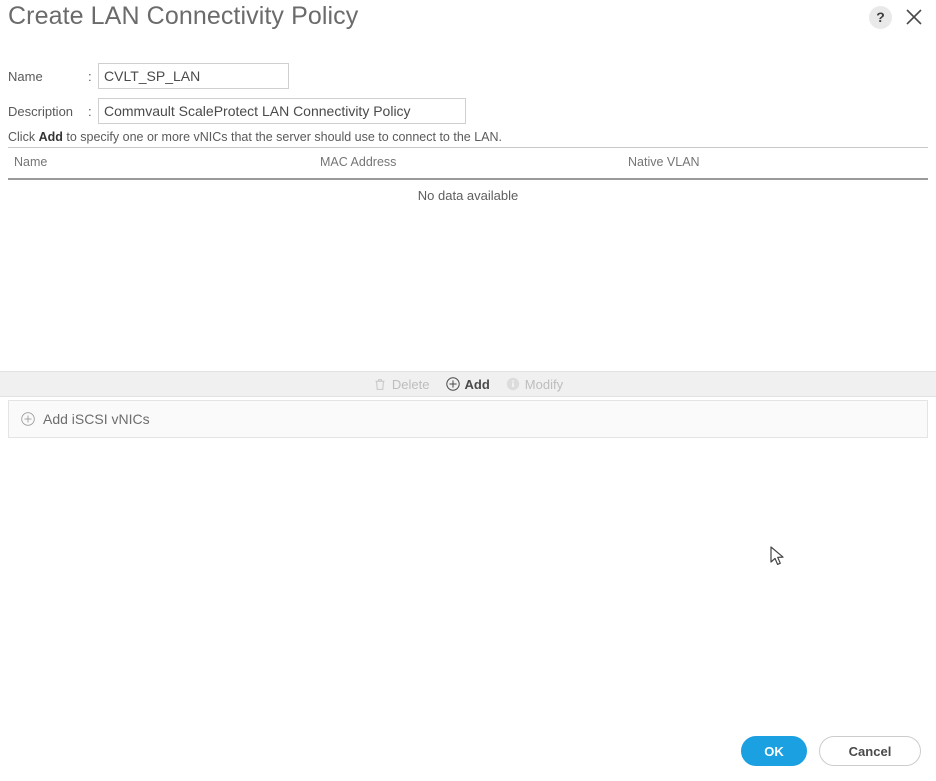  What do you see at coordinates (23, 137) in the screenshot?
I see `hint-prefix: Click` at bounding box center [23, 137].